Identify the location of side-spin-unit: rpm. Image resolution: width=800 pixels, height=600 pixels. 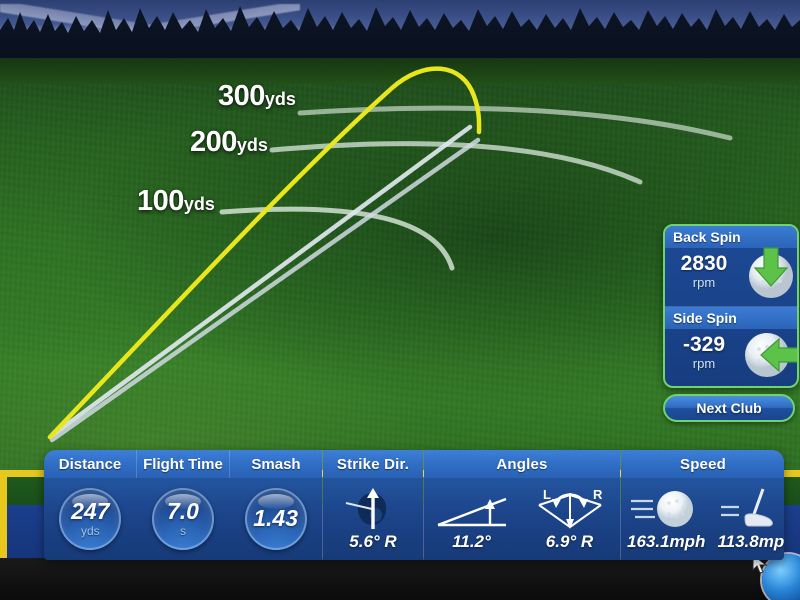
(704, 363).